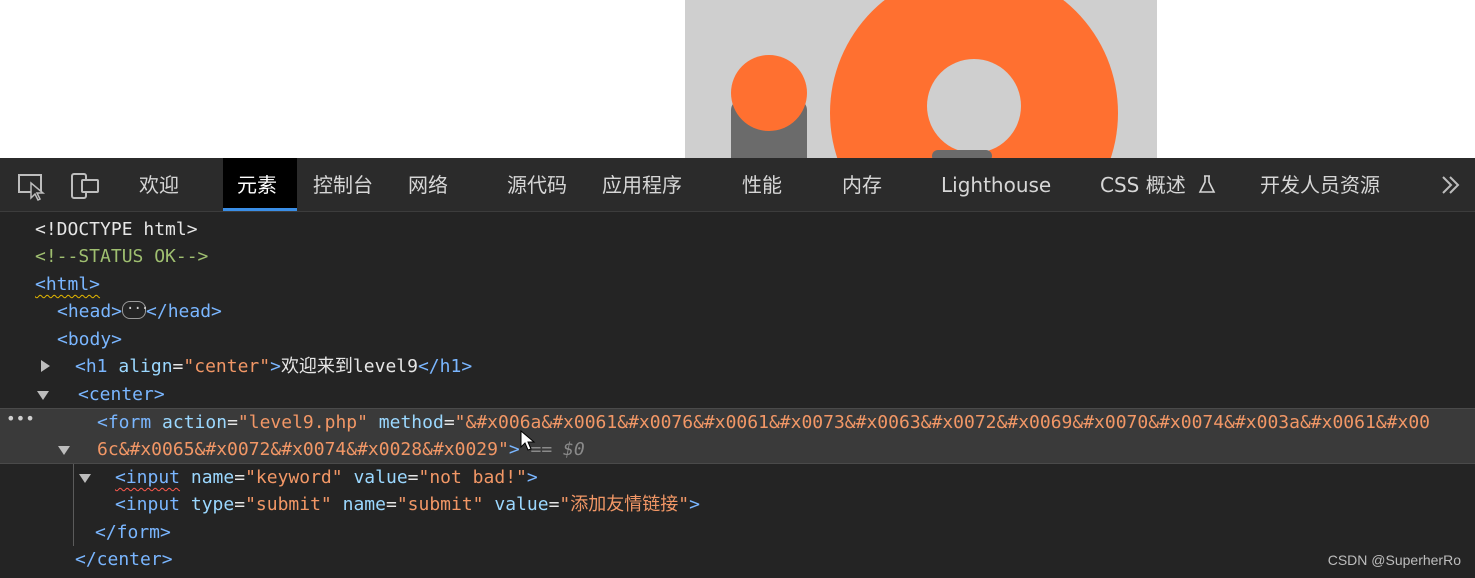  Describe the element at coordinates (73, 505) in the screenshot. I see `indent-guide` at that location.